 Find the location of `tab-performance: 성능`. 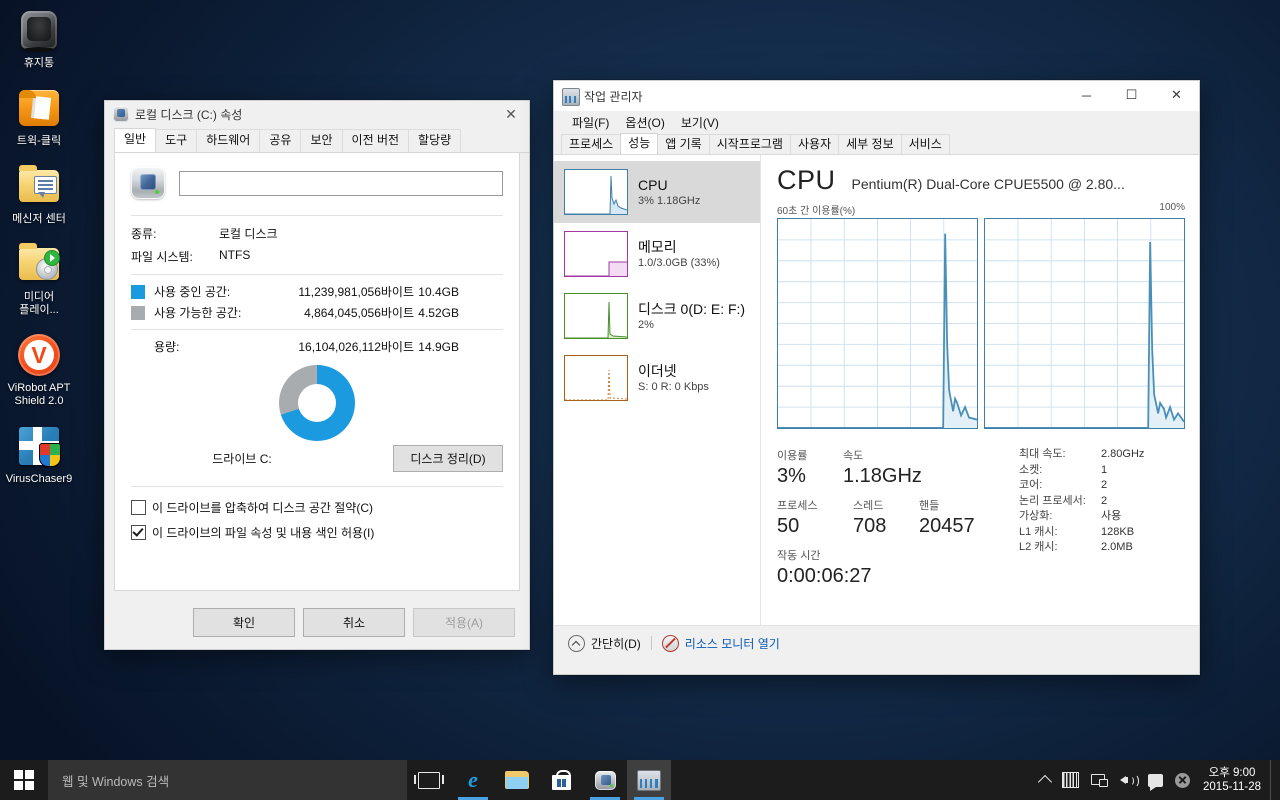

tab-performance: 성능 is located at coordinates (639, 143).